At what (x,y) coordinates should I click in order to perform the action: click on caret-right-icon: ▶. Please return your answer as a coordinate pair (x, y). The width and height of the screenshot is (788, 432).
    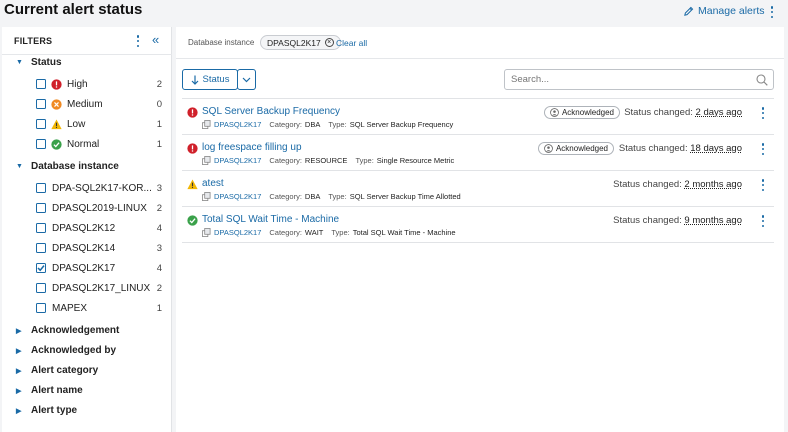
    Looking at the image, I should click on (19, 351).